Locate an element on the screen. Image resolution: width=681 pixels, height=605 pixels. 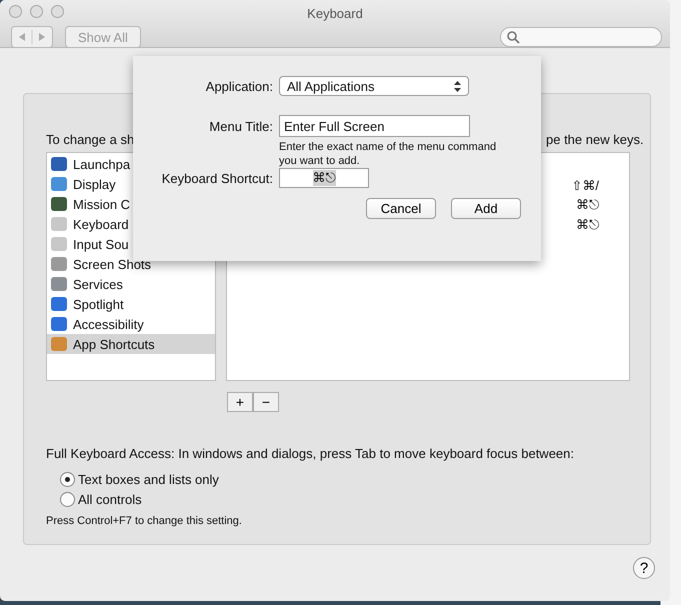
category-item: Accessibility is located at coordinates (131, 324).